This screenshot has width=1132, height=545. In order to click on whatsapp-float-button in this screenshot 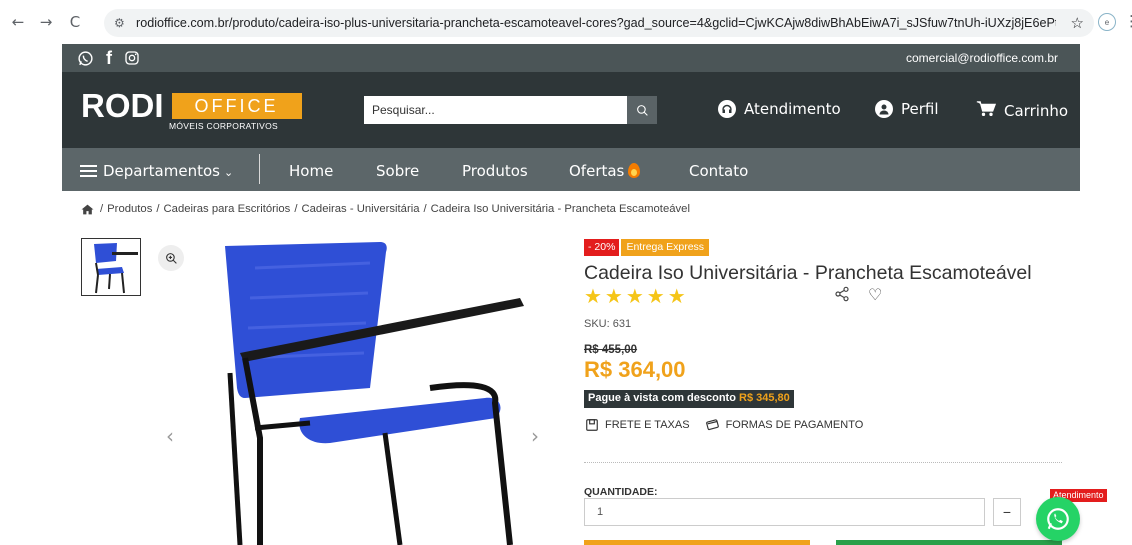, I will do `click(1058, 519)`.